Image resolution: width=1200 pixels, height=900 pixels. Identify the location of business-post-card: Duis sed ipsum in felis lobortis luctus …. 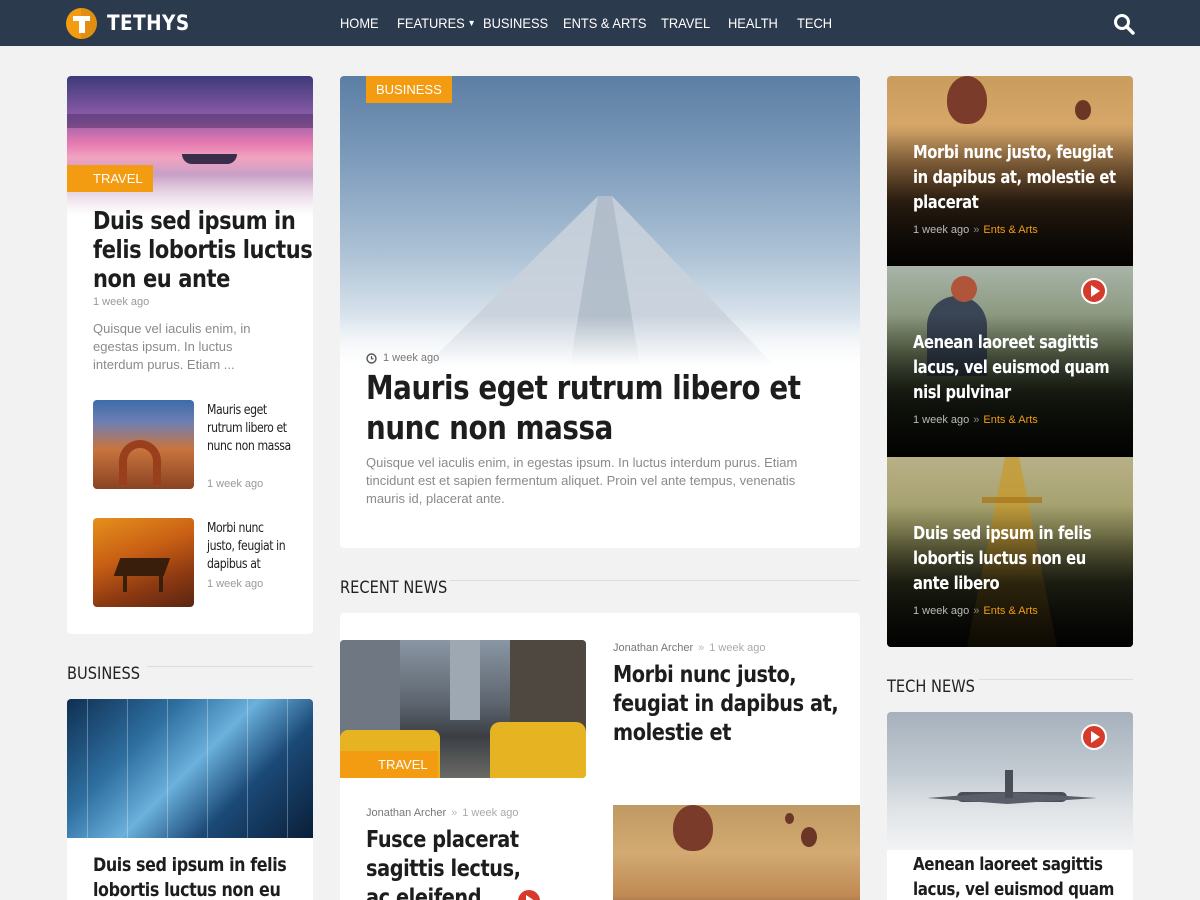
(190, 799).